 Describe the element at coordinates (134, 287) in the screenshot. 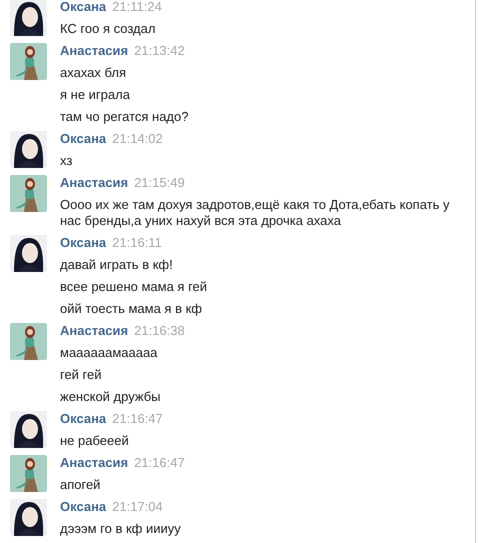

I see `message-text: всее решено мама я гей` at that location.